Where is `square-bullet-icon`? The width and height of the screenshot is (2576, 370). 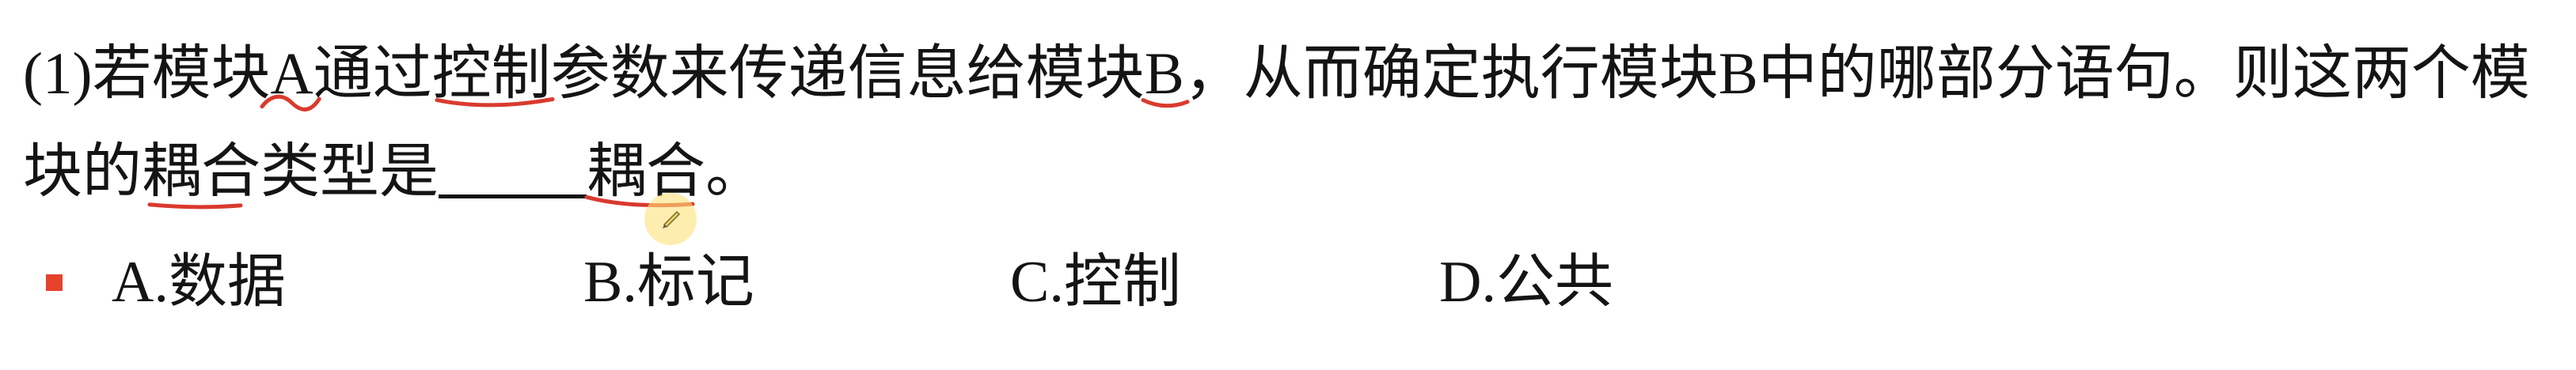
square-bullet-icon is located at coordinates (55, 282).